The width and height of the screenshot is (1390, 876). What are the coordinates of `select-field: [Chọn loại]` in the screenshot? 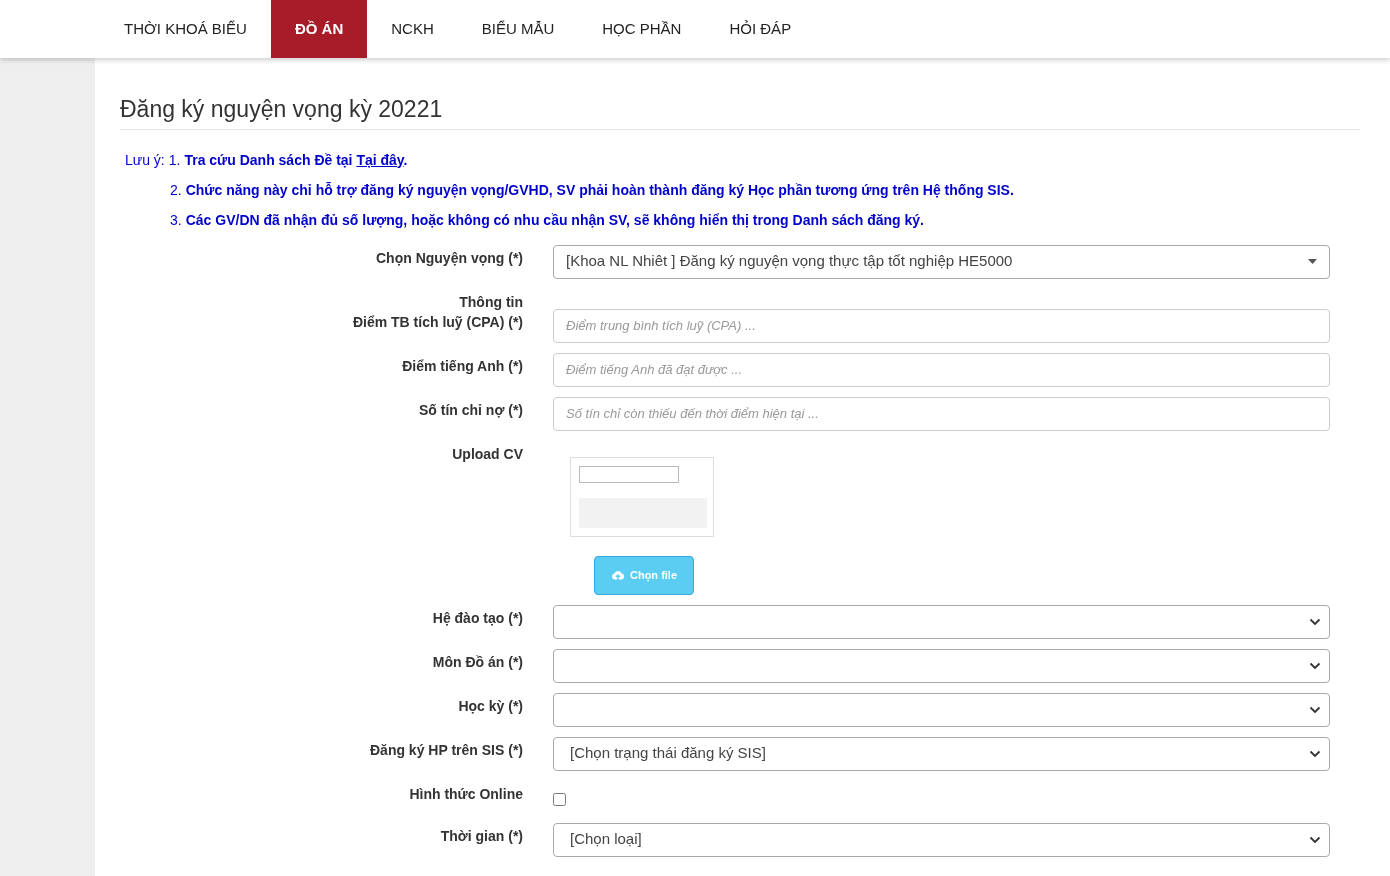 It's located at (941, 839).